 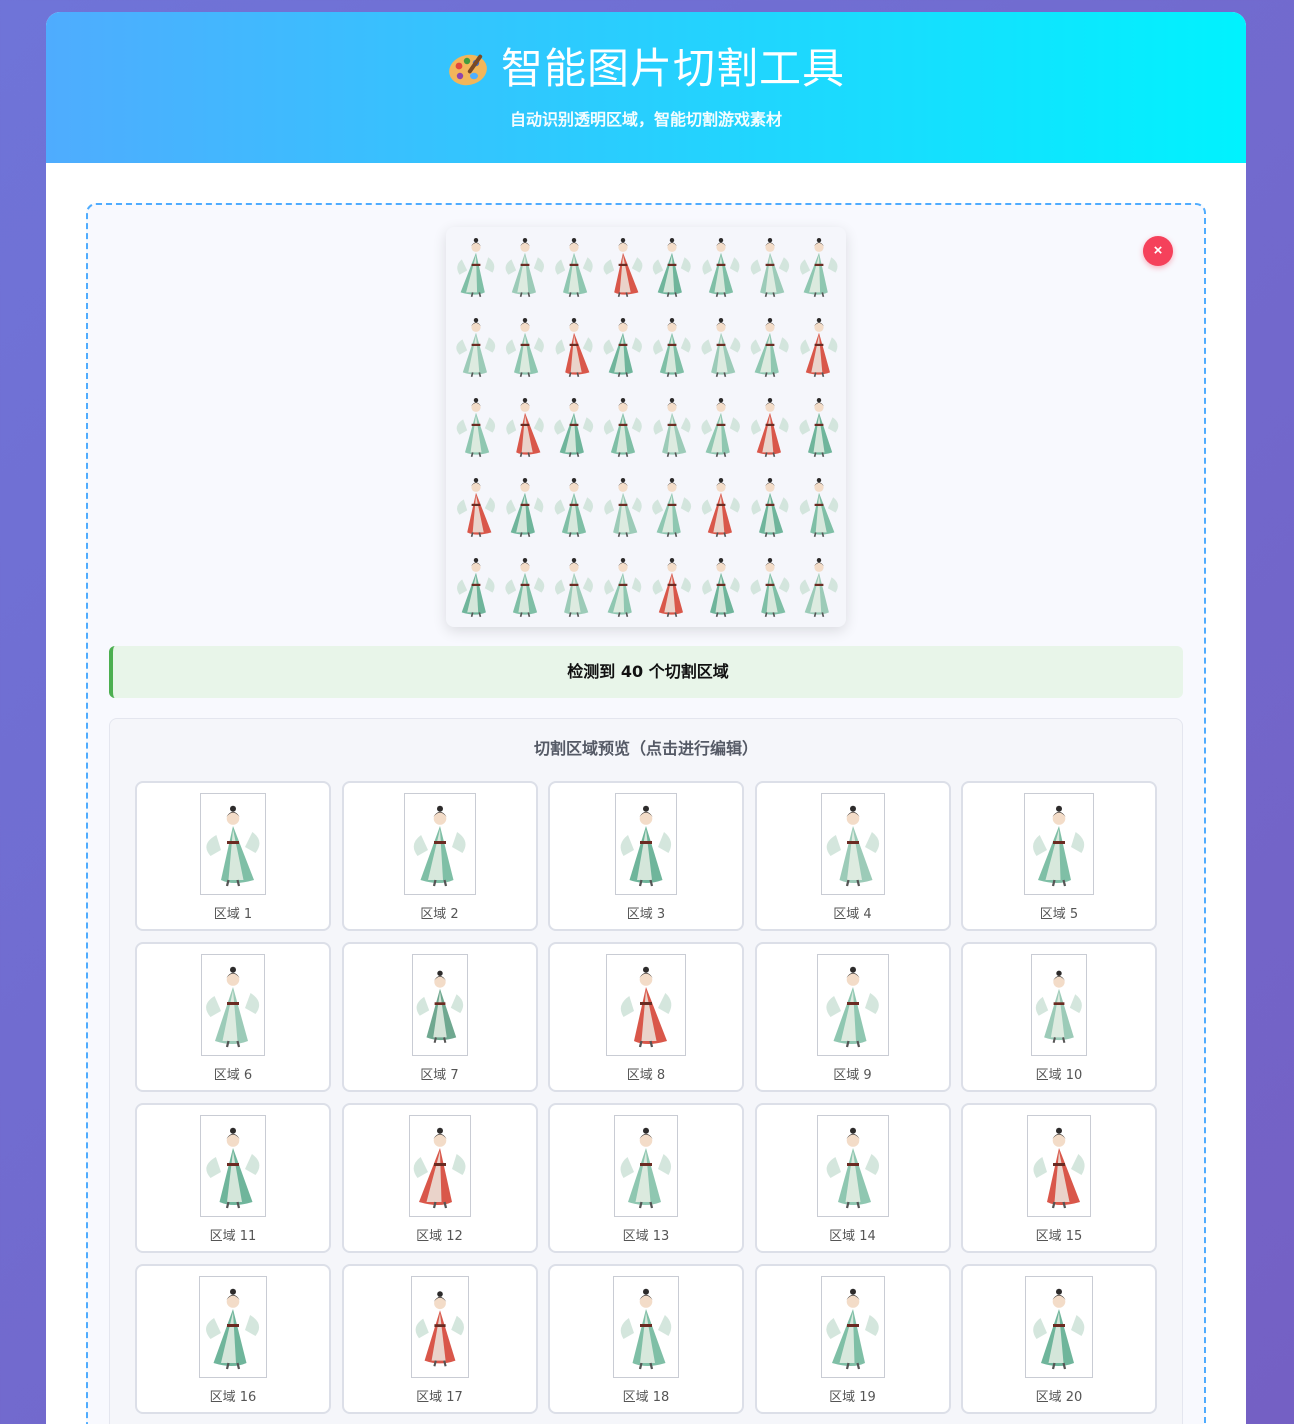 I want to click on region-tile: 区域 3, so click(x=646, y=856).